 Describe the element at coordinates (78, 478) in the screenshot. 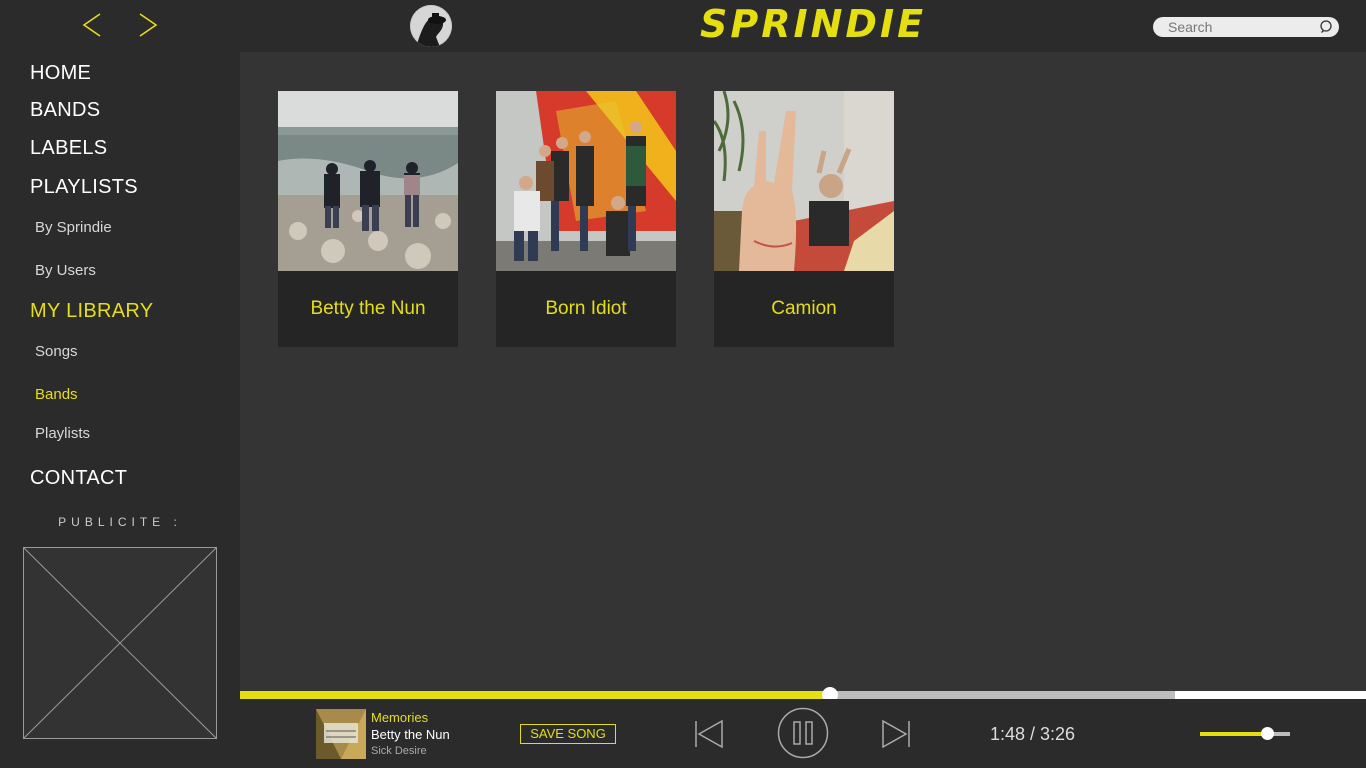

I see `sidebar-item-contact: CONTACT` at that location.